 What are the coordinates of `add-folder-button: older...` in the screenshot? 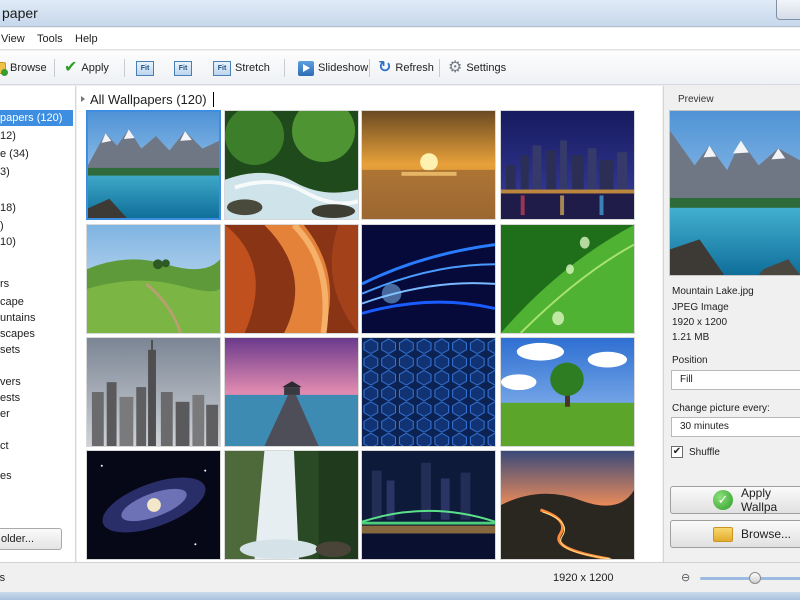 It's located at (31, 539).